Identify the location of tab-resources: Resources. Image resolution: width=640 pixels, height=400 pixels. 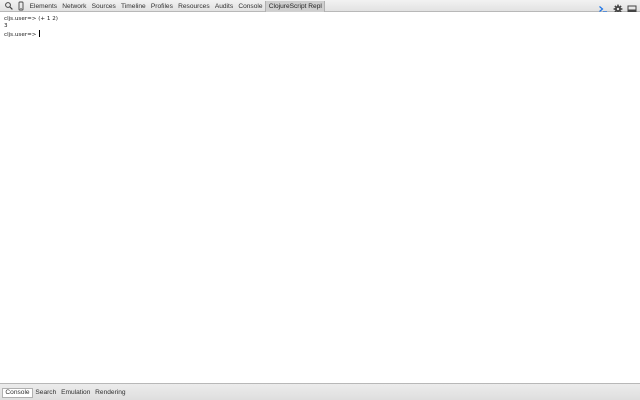
(194, 6).